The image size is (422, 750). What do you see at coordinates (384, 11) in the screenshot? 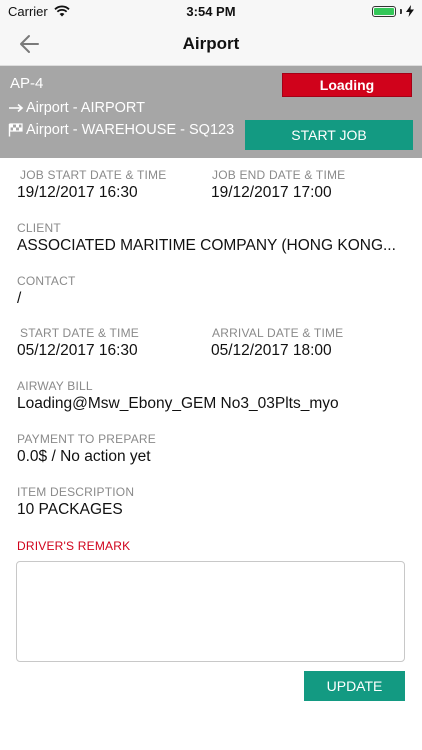
I see `battery-icon` at bounding box center [384, 11].